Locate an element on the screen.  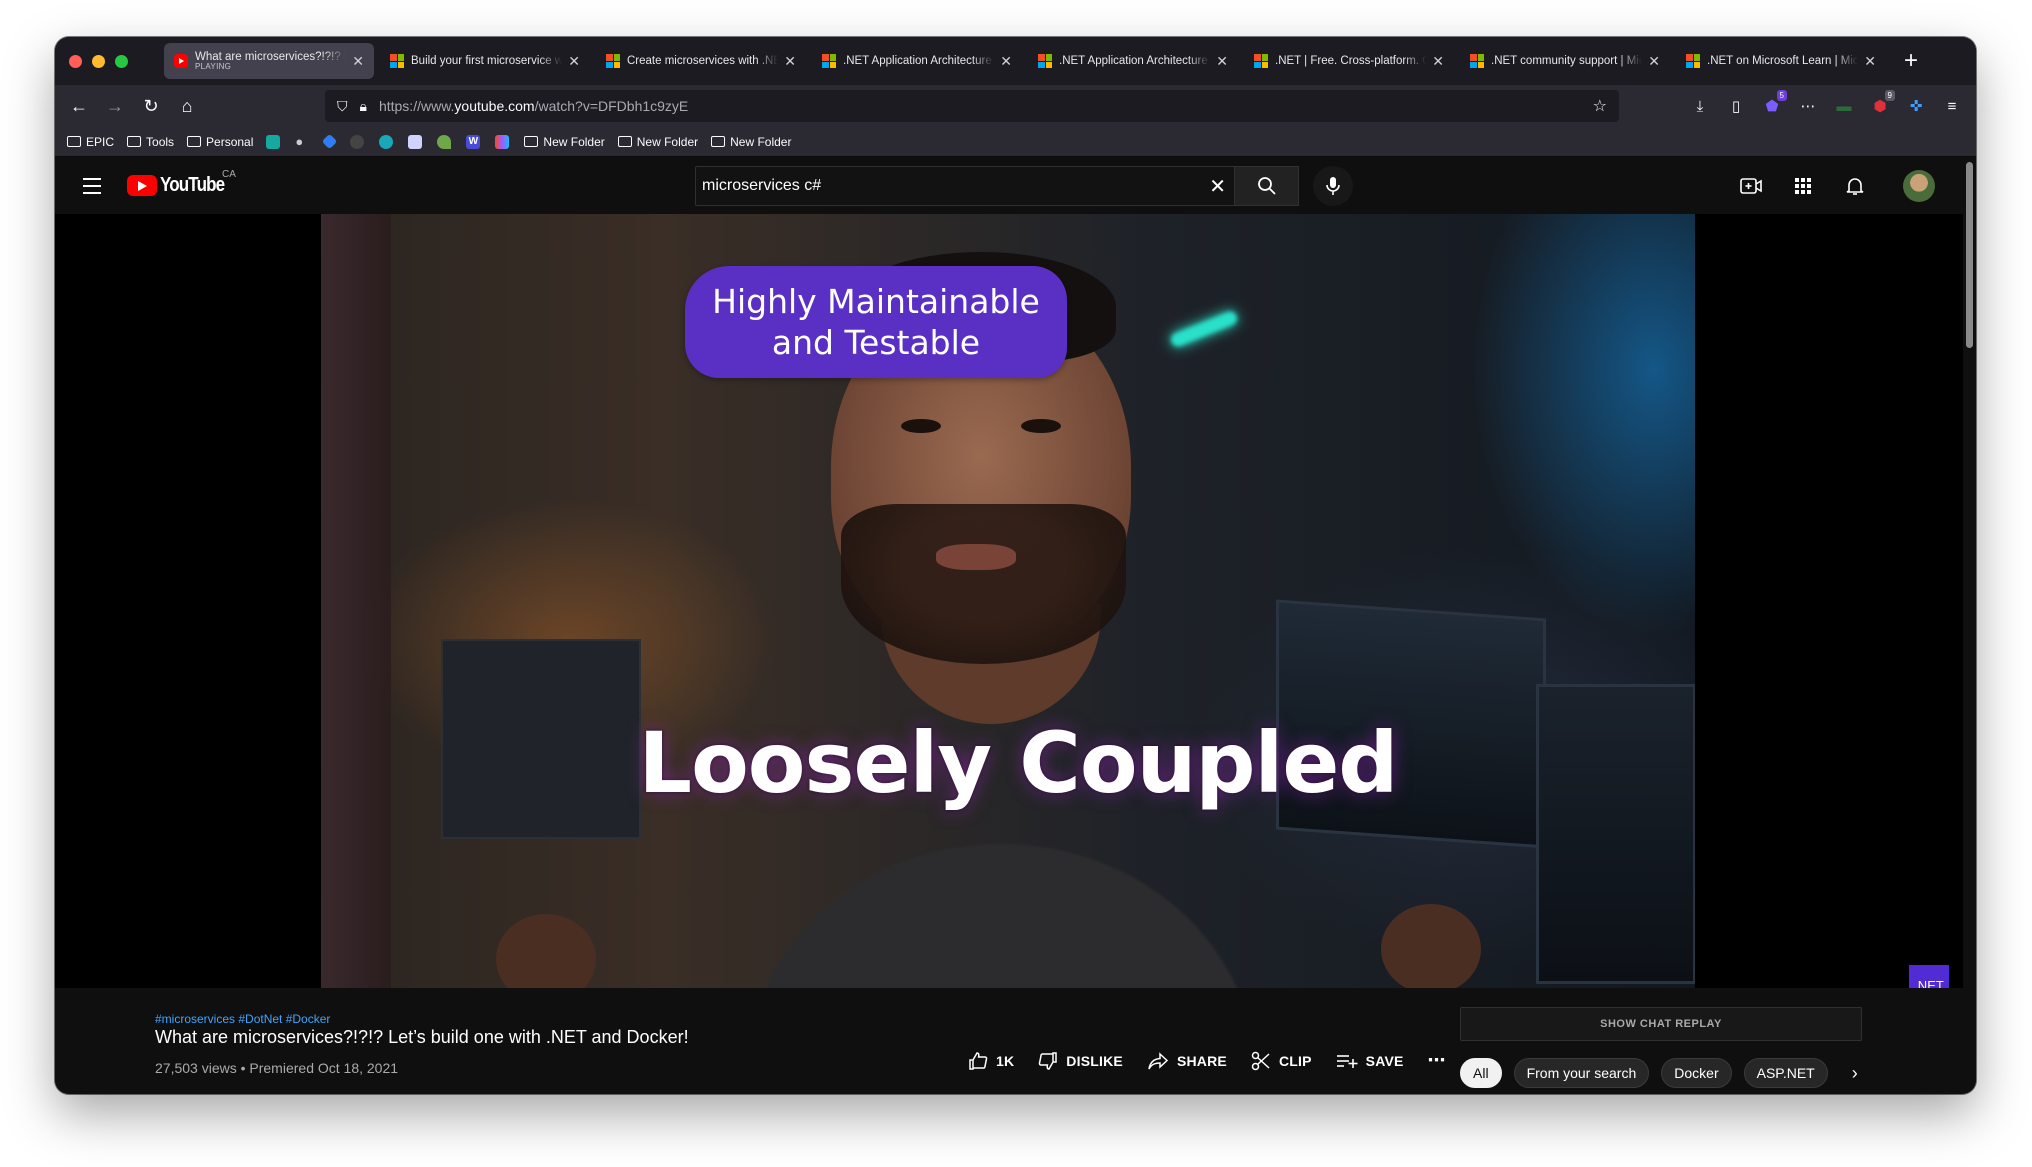
tab-title: .NET Application Architecture is located at coordinates (917, 61).